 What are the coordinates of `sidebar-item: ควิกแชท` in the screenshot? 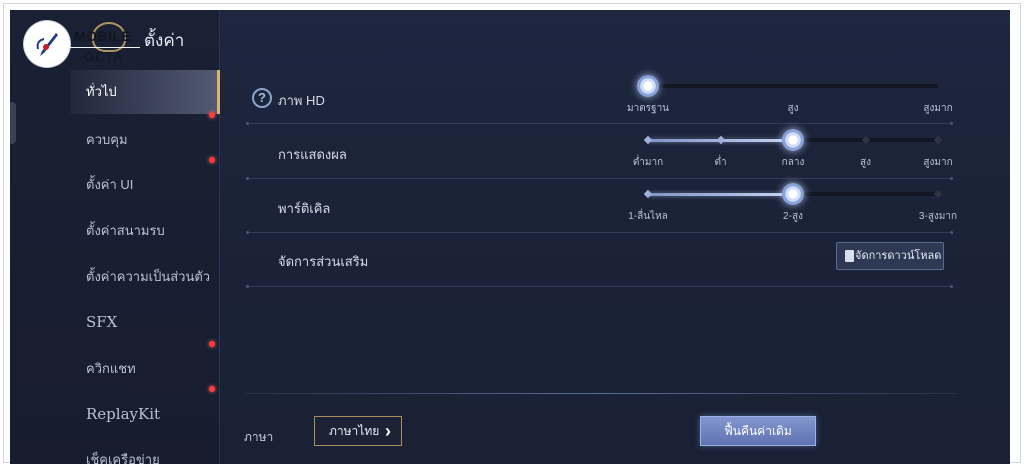 It's located at (145, 369).